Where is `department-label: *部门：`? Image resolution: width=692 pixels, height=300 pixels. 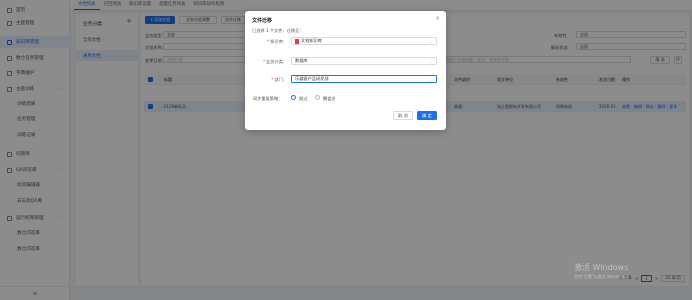 department-label: *部门： is located at coordinates (279, 79).